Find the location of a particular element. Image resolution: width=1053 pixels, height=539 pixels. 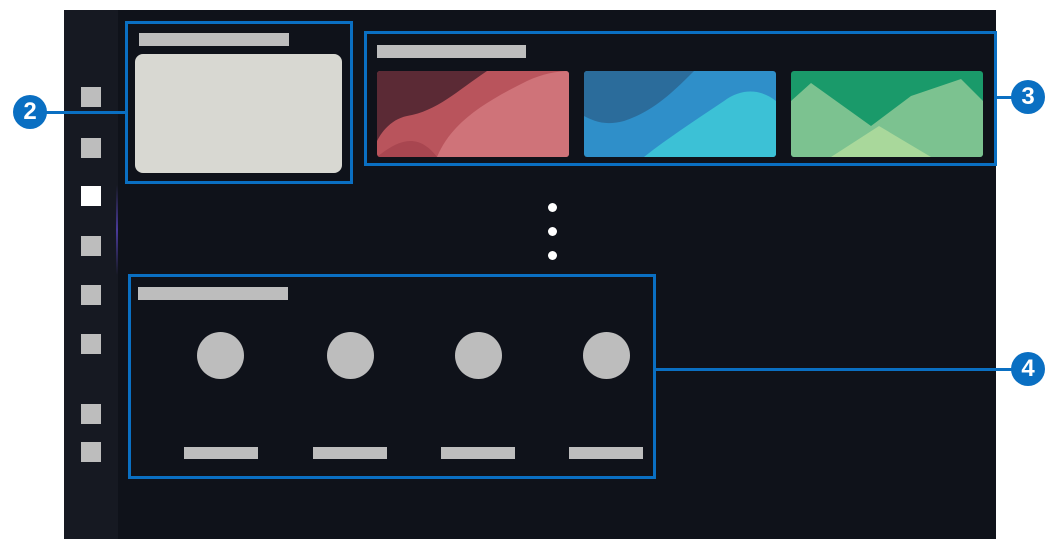

recent-preview-card is located at coordinates (238, 113).